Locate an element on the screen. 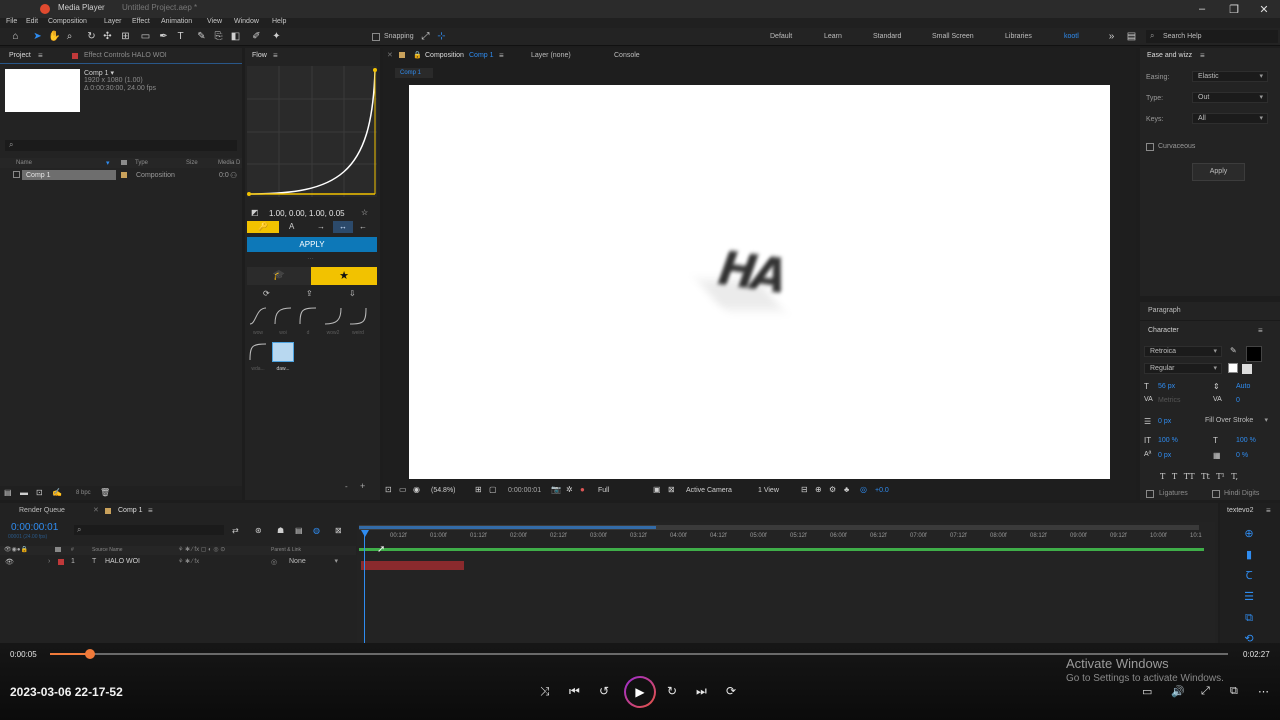  tab-ease-and-wizz: Ease and wizz is located at coordinates (1169, 55).